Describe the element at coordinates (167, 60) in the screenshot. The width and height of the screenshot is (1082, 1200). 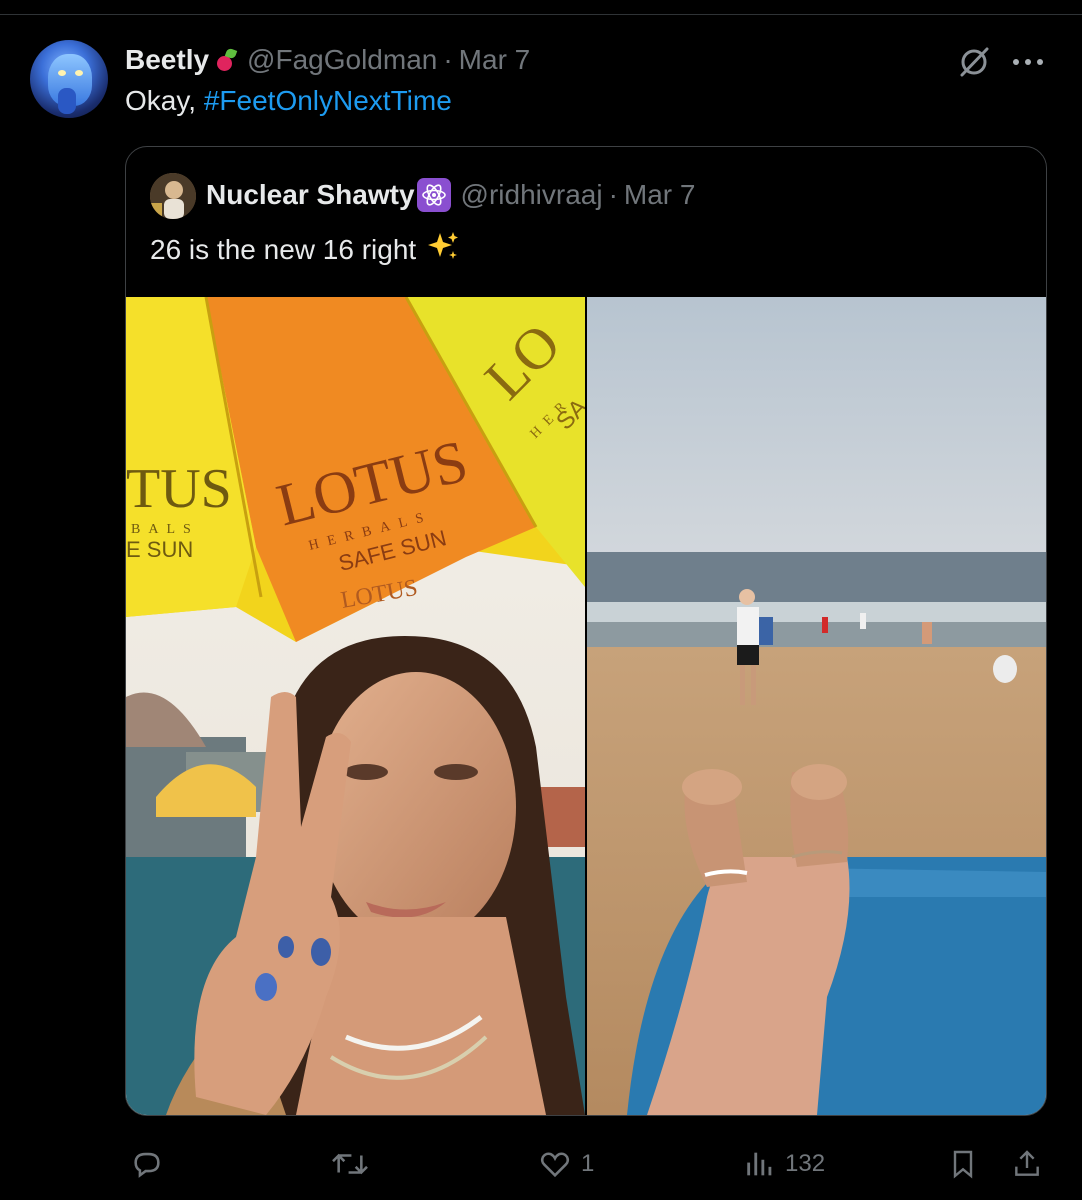
I see `author-name: Beetly` at that location.